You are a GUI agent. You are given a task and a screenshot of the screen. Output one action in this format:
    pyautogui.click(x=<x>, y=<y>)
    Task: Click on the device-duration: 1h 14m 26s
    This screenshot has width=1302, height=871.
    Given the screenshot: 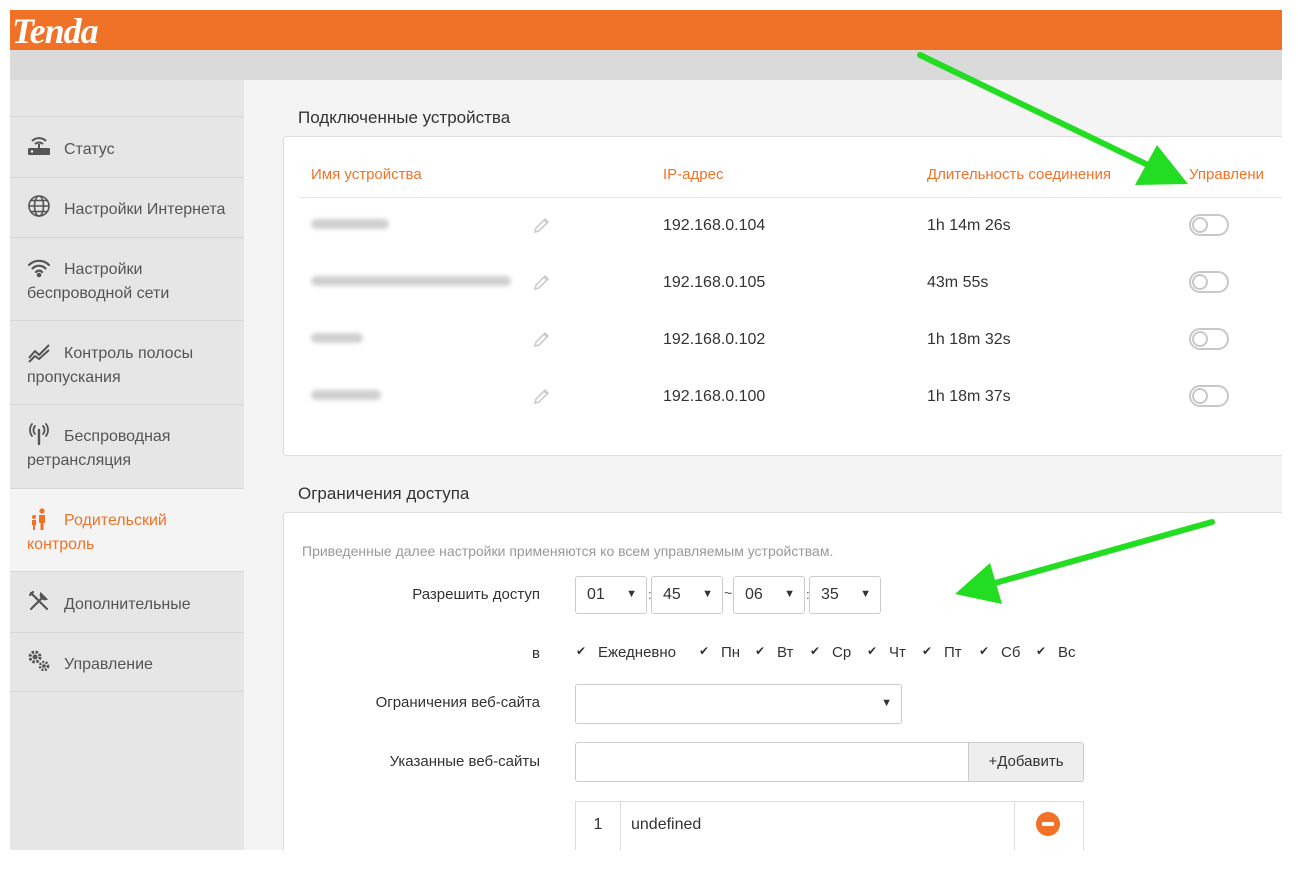 What is the action you would take?
    pyautogui.click(x=969, y=225)
    